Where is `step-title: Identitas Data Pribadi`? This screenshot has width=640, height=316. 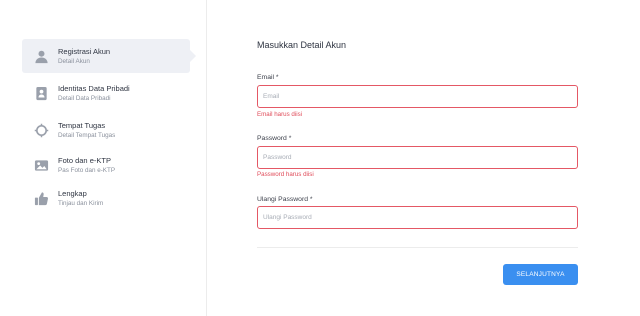 step-title: Identitas Data Pribadi is located at coordinates (94, 88).